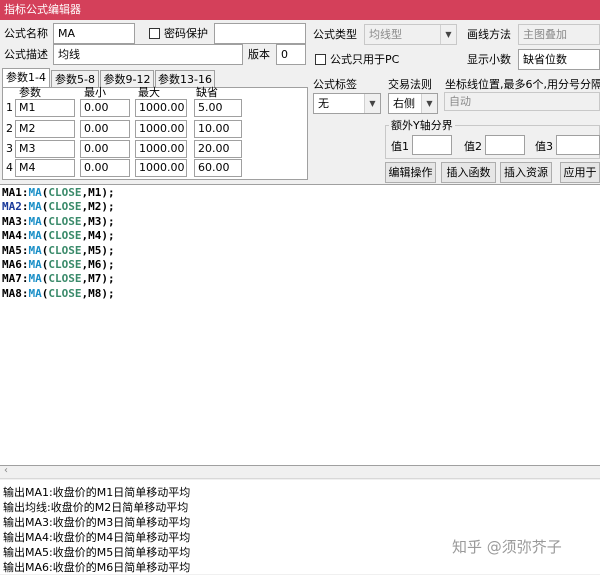 The width and height of the screenshot is (600, 575). What do you see at coordinates (522, 101) in the screenshot?
I see `coord-lines-input: 自动` at bounding box center [522, 101].